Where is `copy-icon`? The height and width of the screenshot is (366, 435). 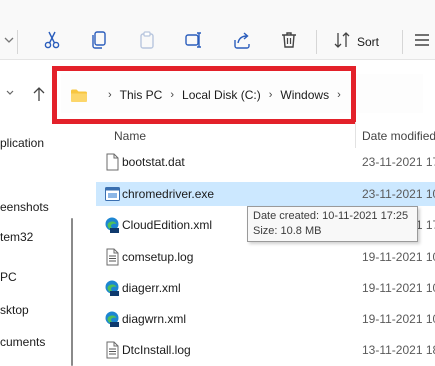
copy-icon is located at coordinates (99, 40).